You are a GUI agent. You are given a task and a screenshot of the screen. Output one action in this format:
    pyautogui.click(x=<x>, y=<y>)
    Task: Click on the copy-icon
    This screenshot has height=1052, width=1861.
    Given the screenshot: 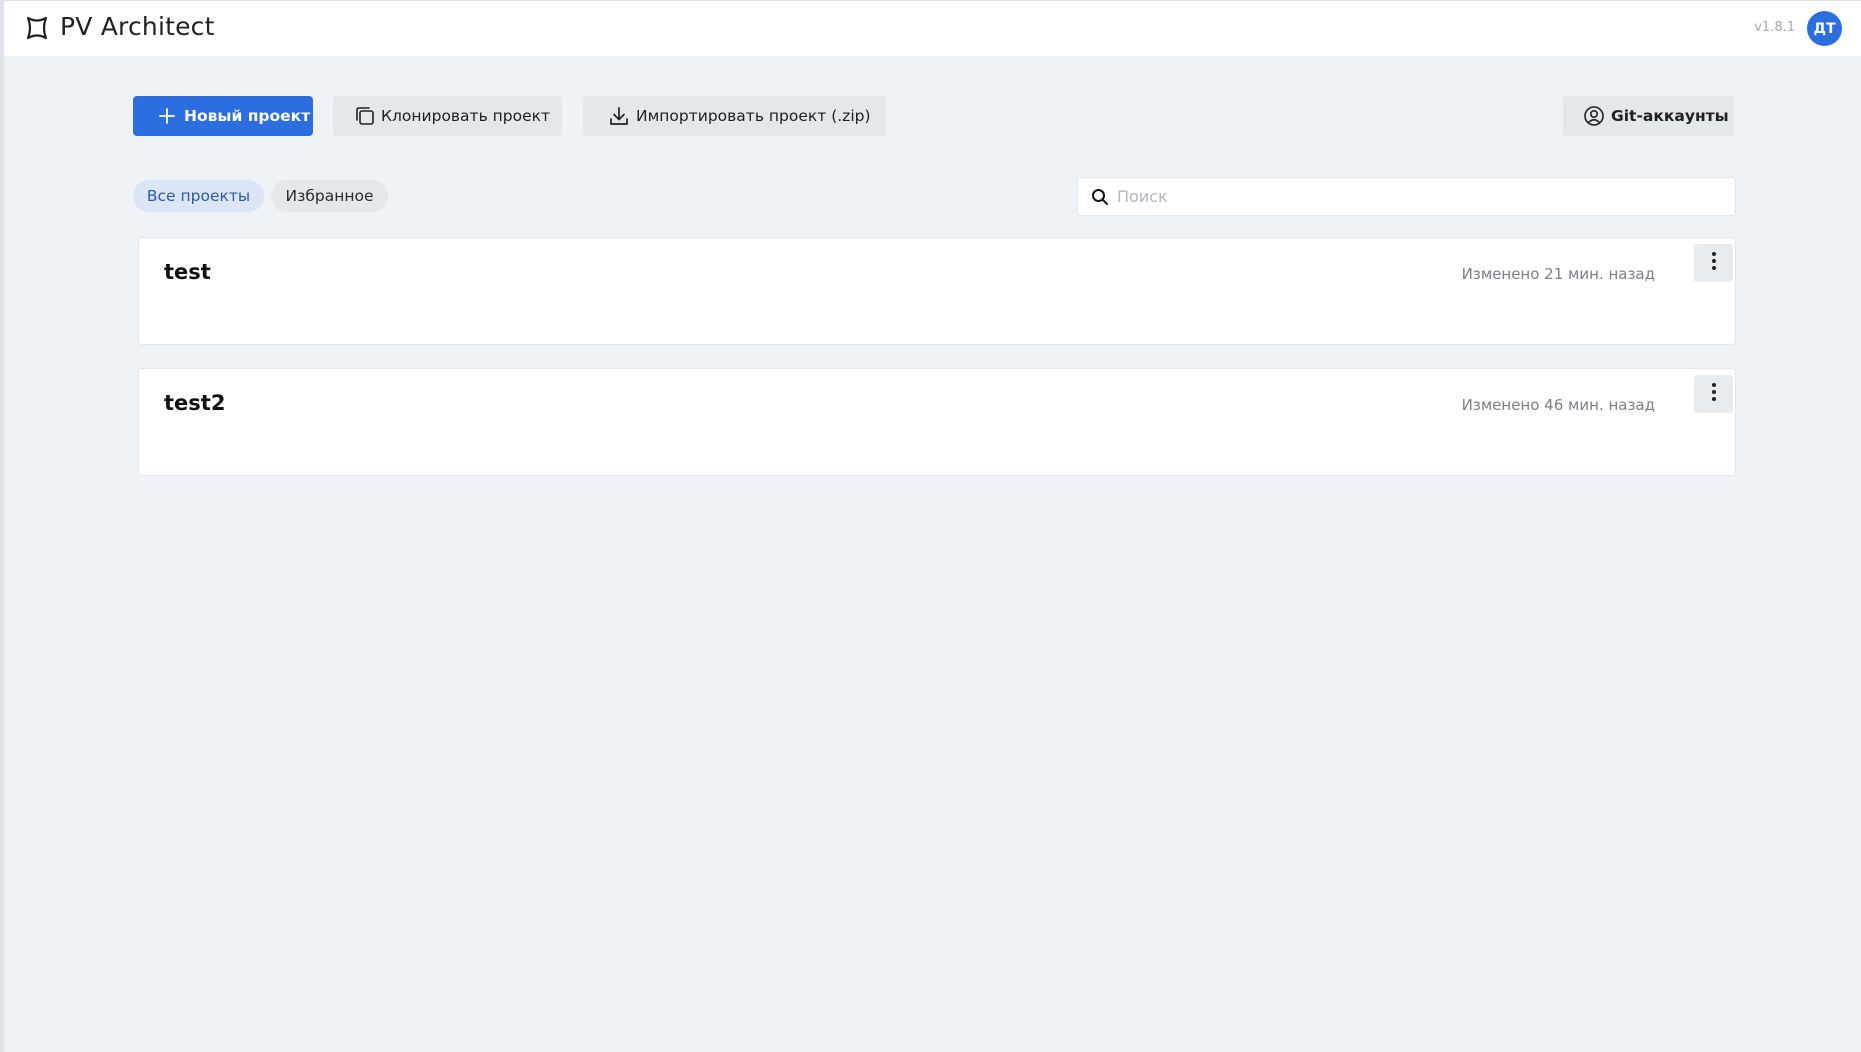 What is the action you would take?
    pyautogui.click(x=365, y=116)
    